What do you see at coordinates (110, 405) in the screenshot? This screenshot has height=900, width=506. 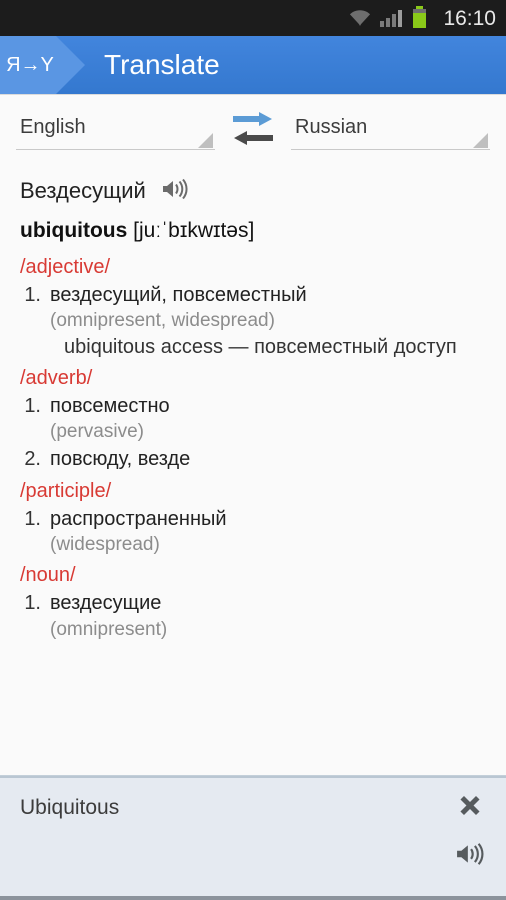 I see `sense-translation: повсеместно` at bounding box center [110, 405].